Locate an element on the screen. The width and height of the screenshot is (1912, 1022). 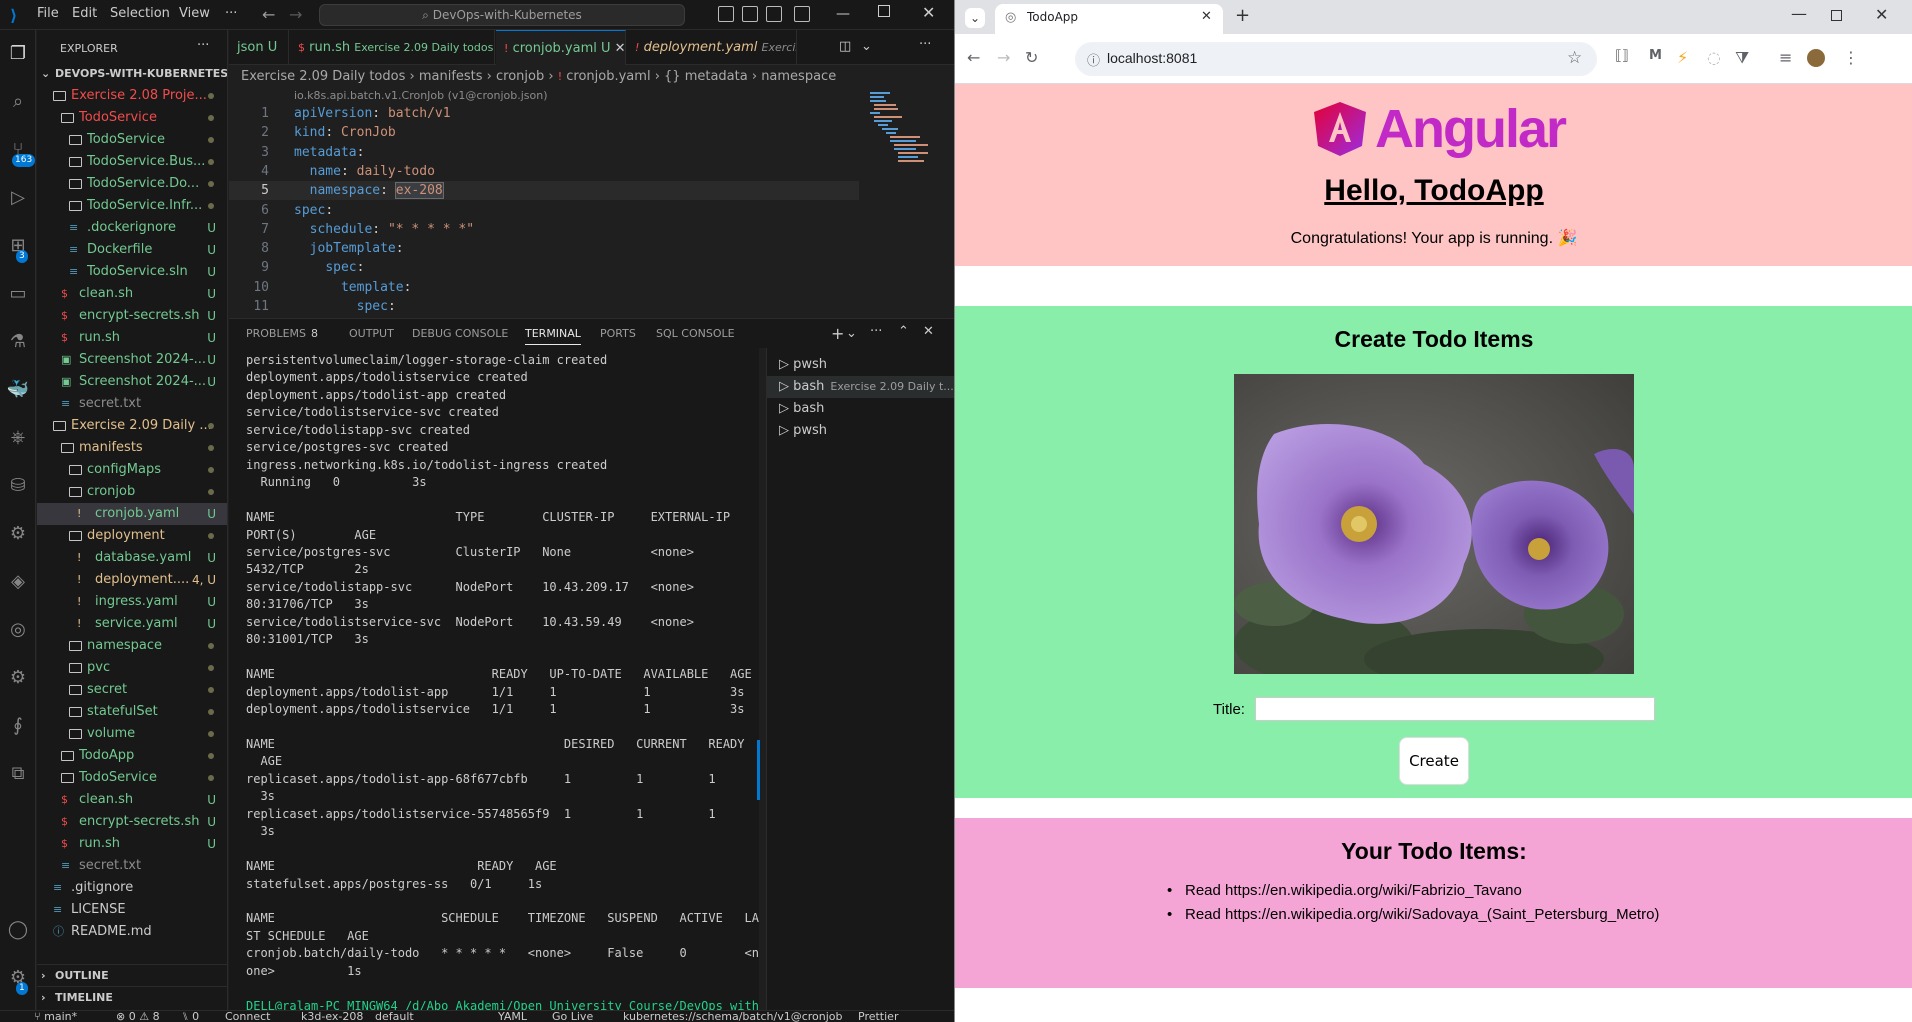
tree-folder: pvc is located at coordinates (132, 668).